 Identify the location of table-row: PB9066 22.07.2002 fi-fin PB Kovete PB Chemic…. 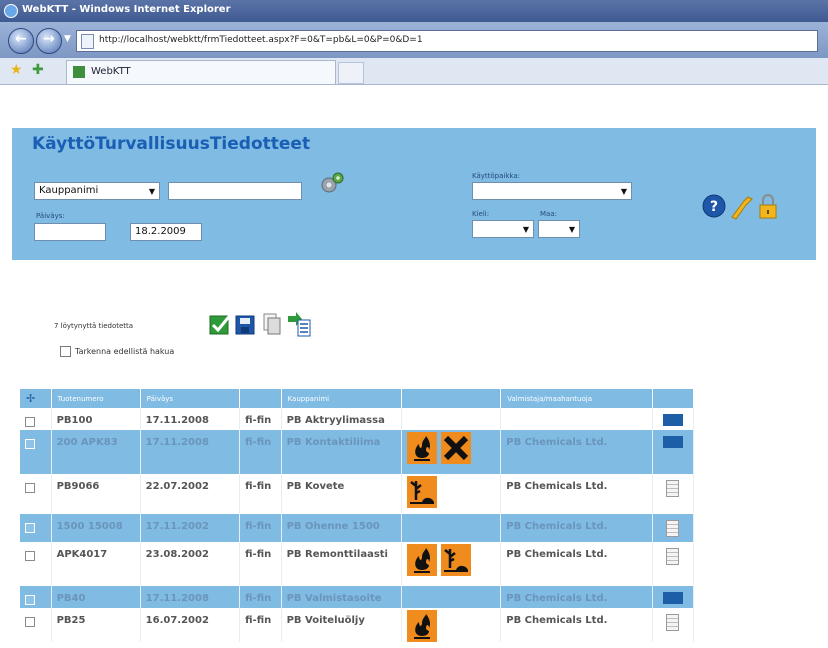
(357, 494).